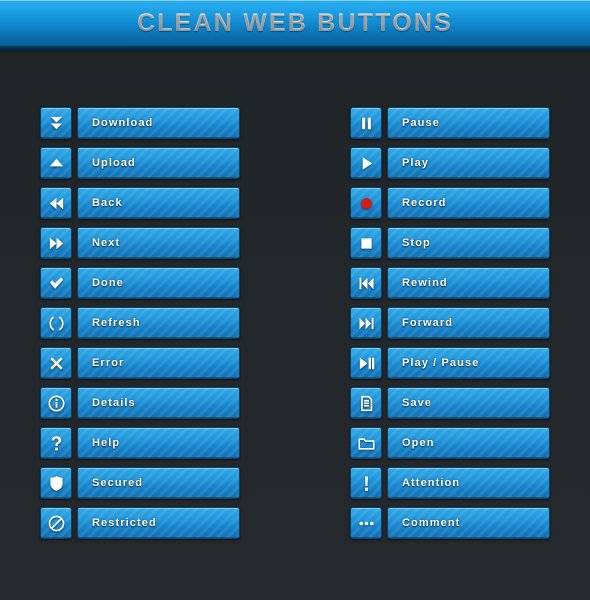 The height and width of the screenshot is (600, 590). Describe the element at coordinates (108, 283) in the screenshot. I see `button-label: Done` at that location.